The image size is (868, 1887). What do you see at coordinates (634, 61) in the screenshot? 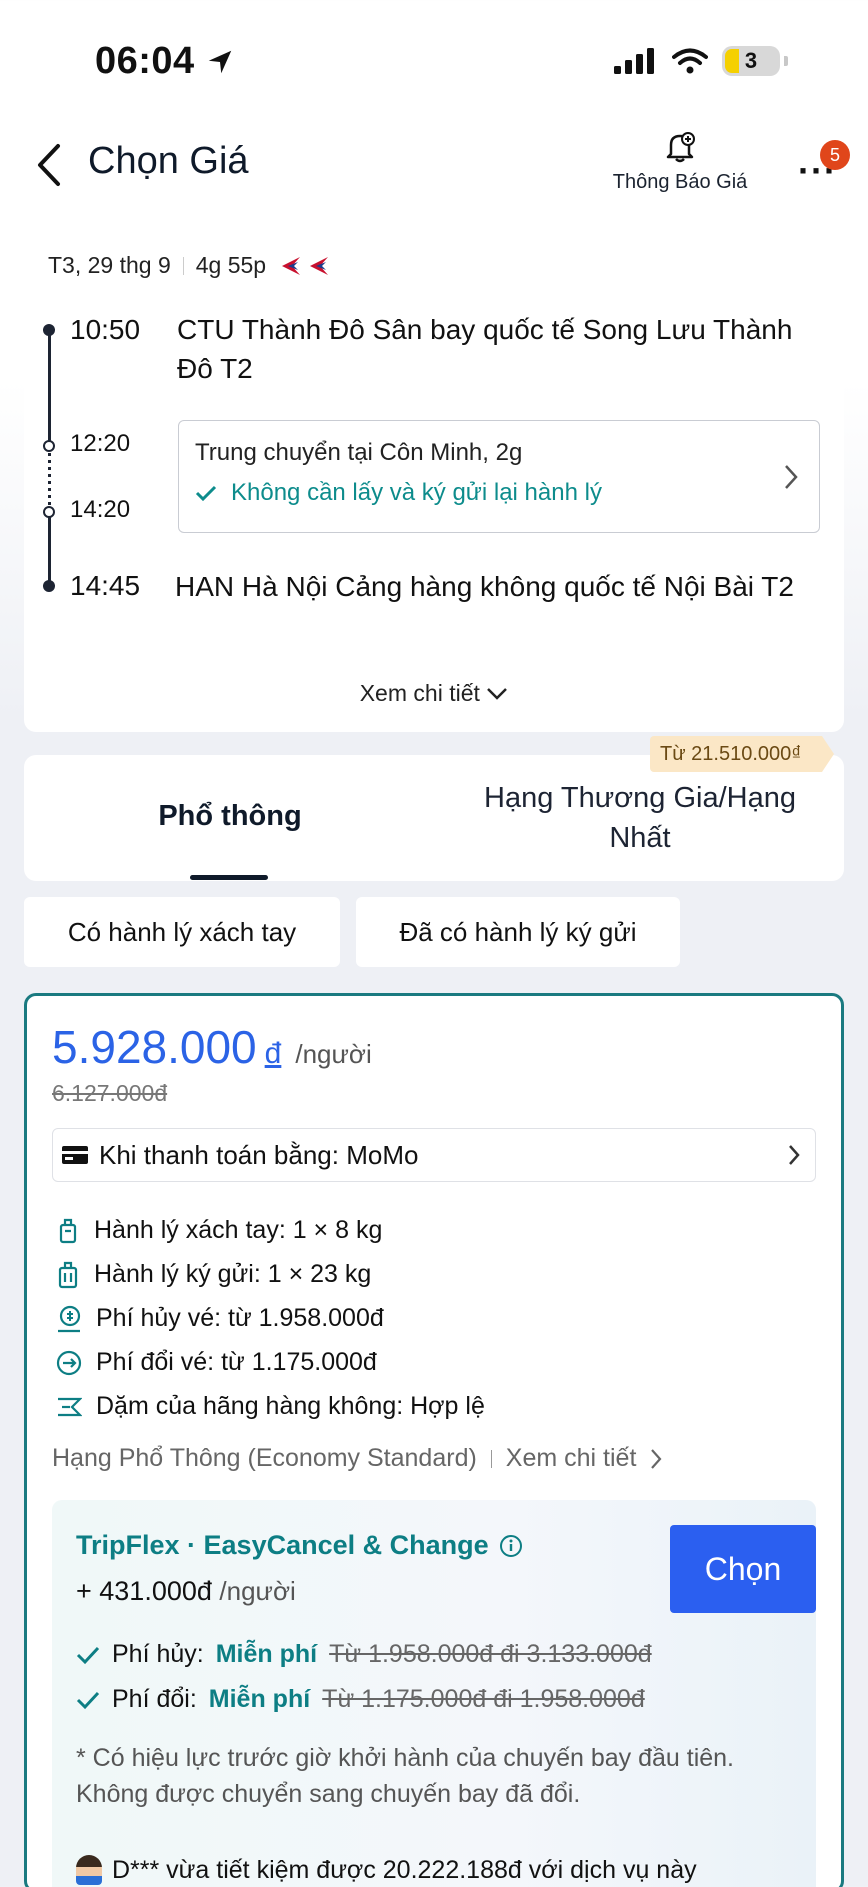
I see `signal-icon` at bounding box center [634, 61].